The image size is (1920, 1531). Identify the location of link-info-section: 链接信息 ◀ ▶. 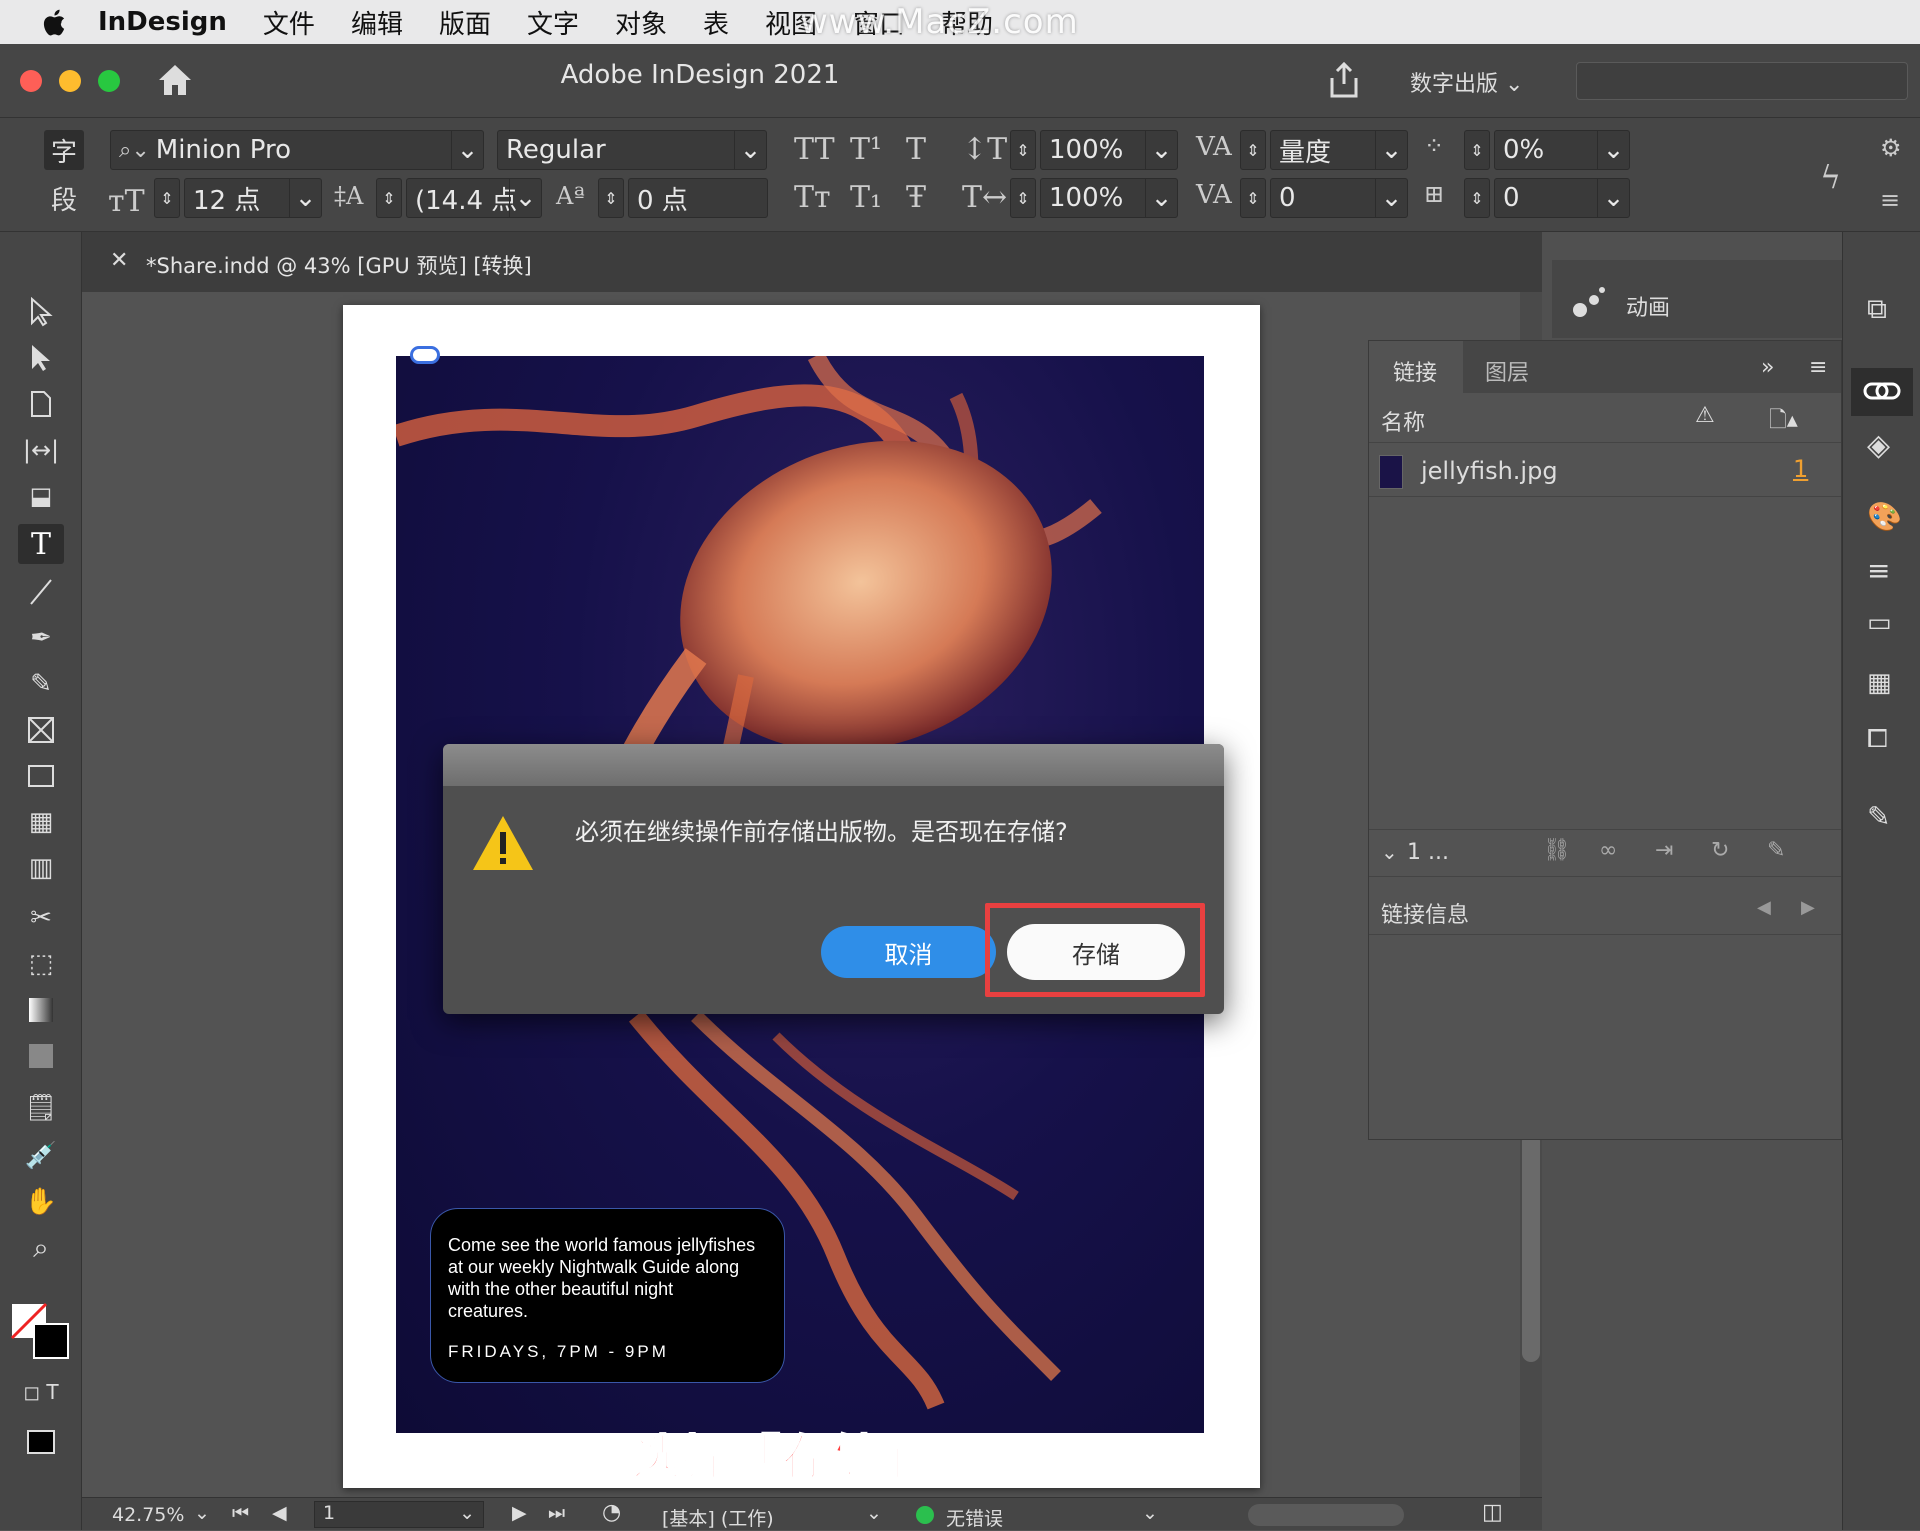
(1605, 910).